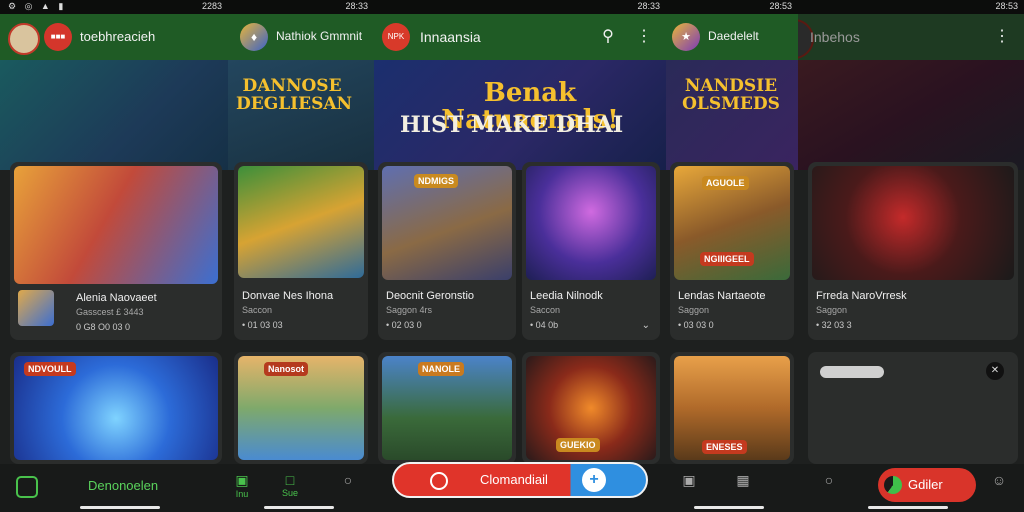 Image resolution: width=1024 pixels, height=512 pixels. I want to click on game-title: Lendas Nartaeote, so click(722, 296).